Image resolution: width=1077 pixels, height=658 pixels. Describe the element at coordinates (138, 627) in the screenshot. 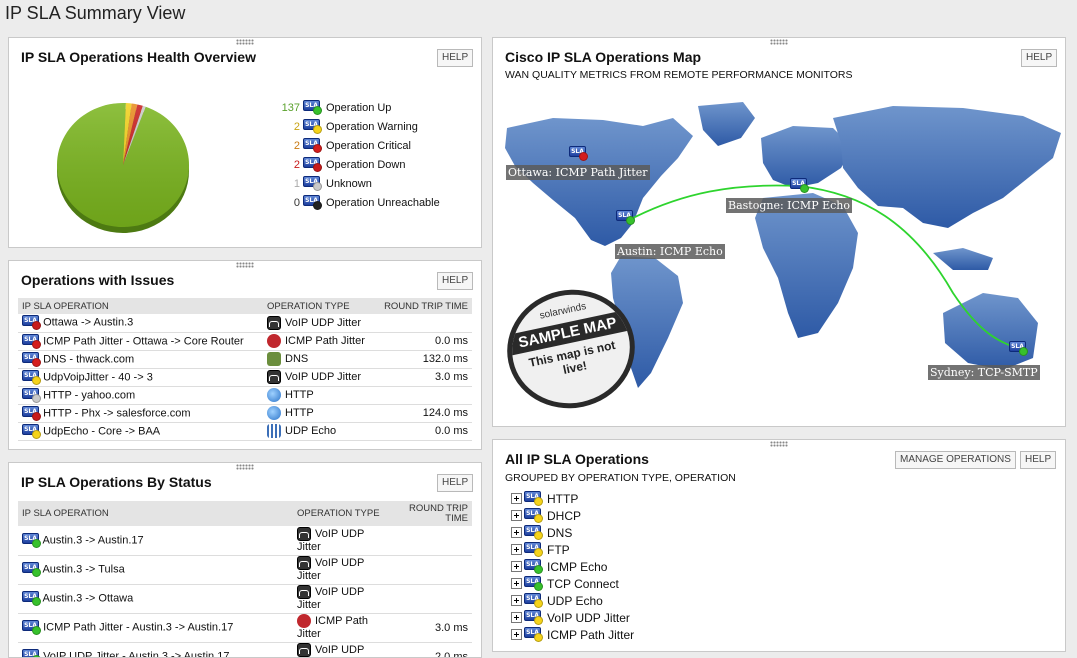

I see `operation-name: ICMP Path Jitter - Austin.3 -> Austin.17` at that location.